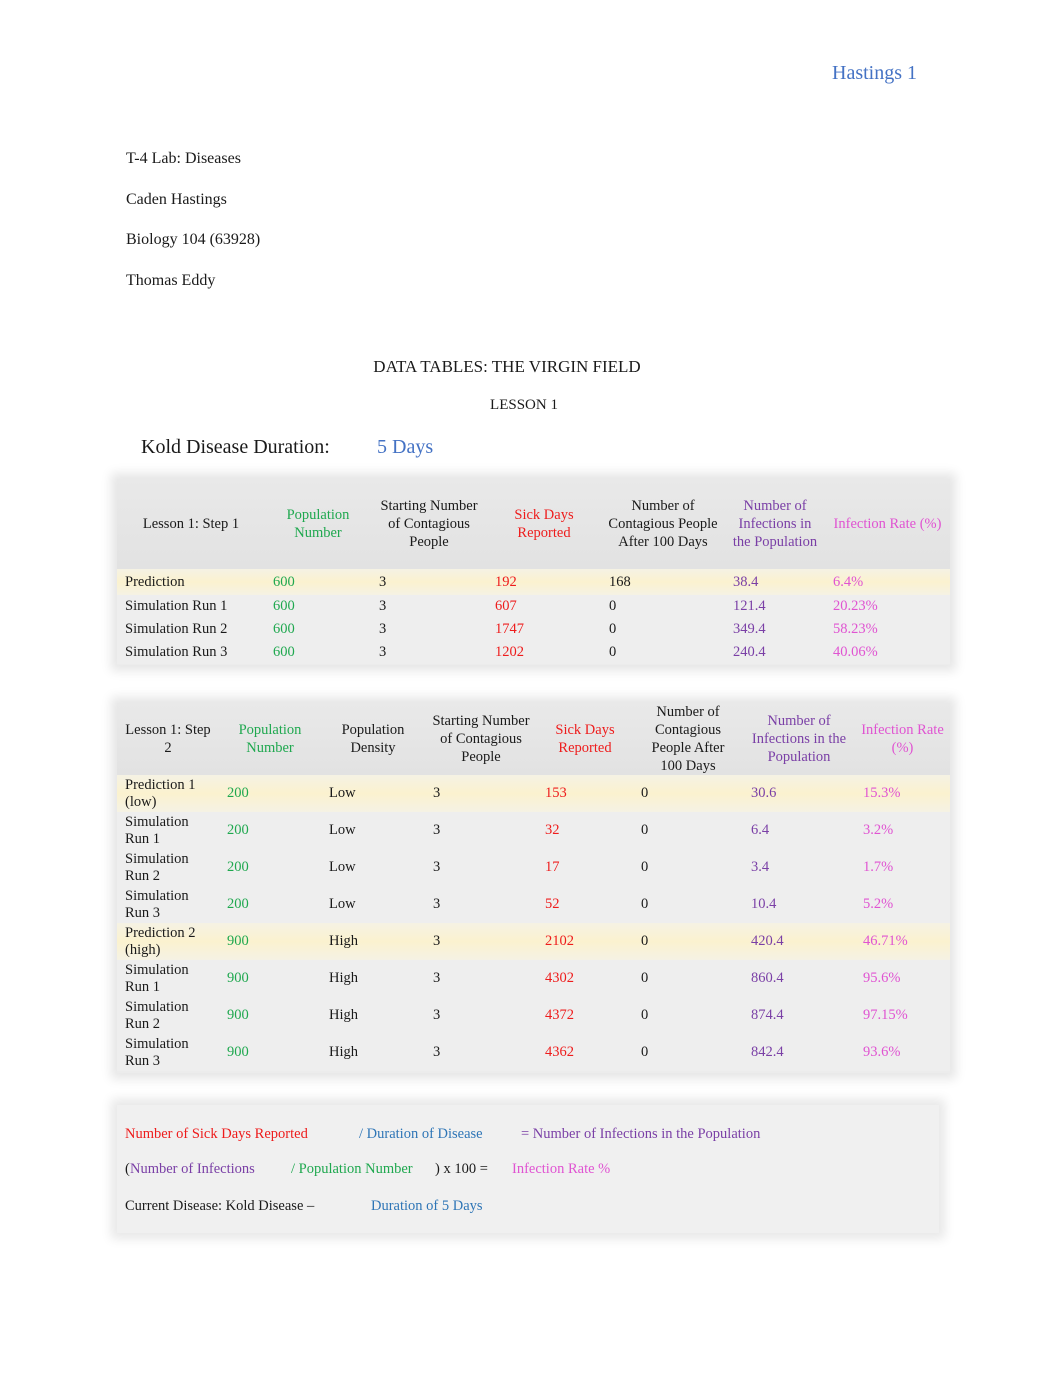  Describe the element at coordinates (176, 199) in the screenshot. I see `student-name: Caden Hastings` at that location.